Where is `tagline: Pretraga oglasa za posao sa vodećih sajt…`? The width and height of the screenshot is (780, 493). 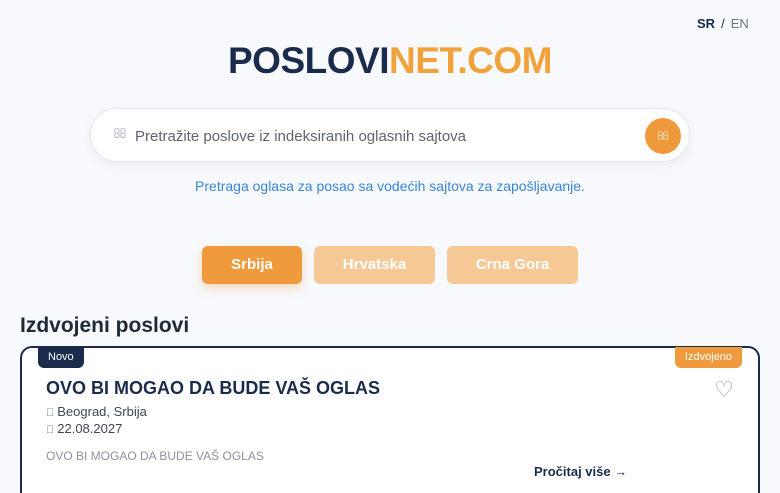
tagline: Pretraga oglasa za posao sa vodećih sajt… is located at coordinates (390, 186).